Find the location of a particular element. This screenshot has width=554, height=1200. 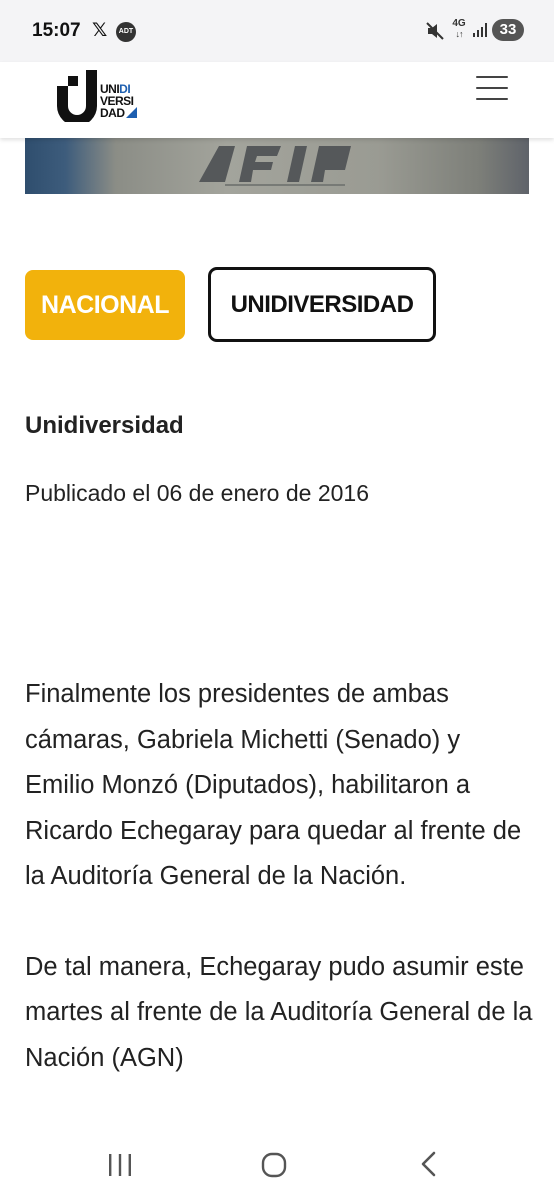

adt-app-icon: ADT is located at coordinates (126, 32).